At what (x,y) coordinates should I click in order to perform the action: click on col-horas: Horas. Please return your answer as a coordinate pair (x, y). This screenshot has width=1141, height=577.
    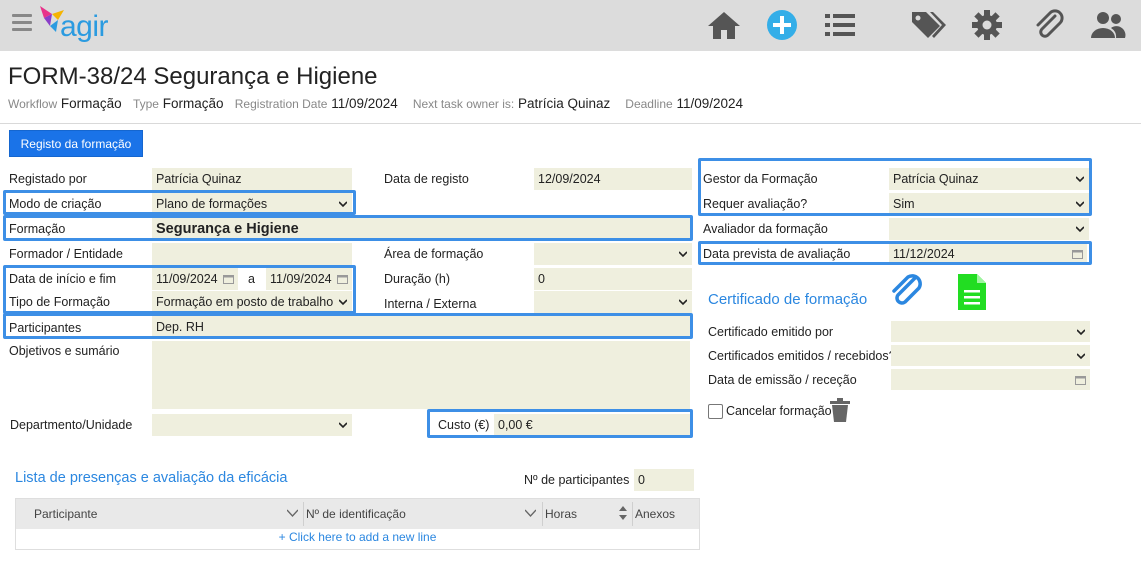
    Looking at the image, I should click on (561, 514).